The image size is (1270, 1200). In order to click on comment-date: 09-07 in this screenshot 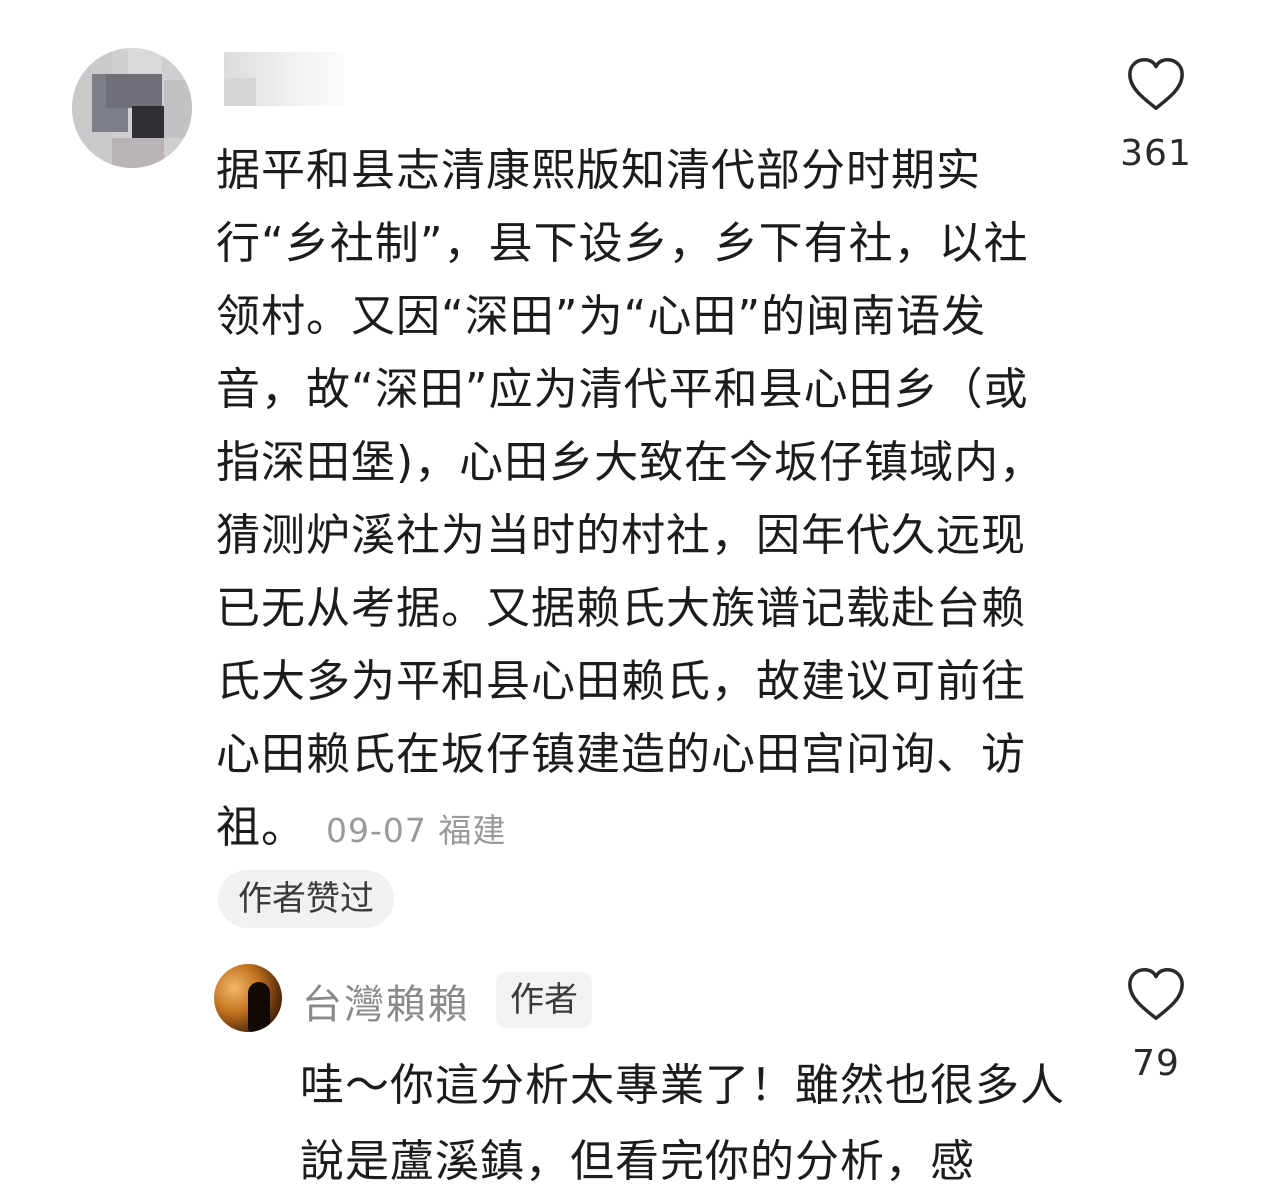, I will do `click(376, 830)`.